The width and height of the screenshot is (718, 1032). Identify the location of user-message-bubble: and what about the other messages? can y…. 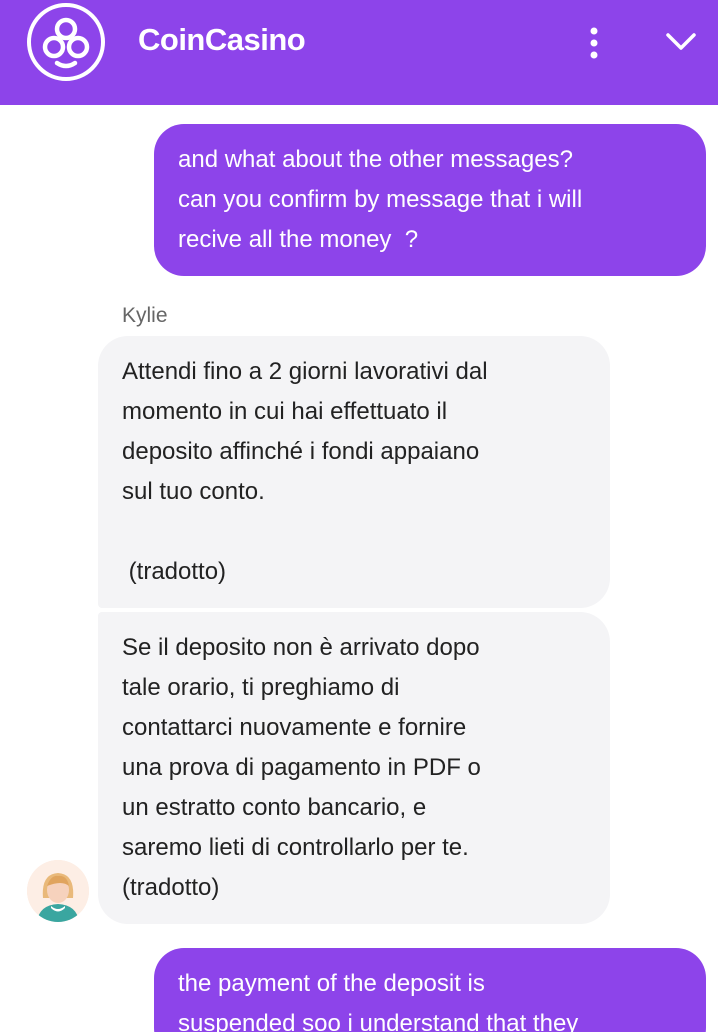
(430, 200).